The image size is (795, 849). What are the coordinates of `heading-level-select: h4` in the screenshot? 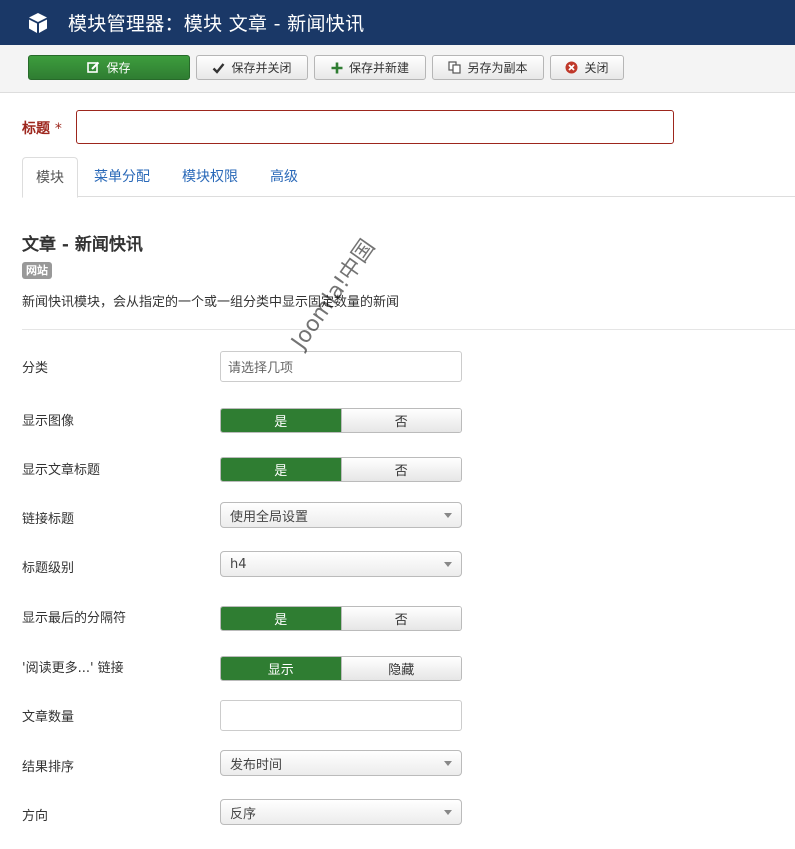 It's located at (341, 564).